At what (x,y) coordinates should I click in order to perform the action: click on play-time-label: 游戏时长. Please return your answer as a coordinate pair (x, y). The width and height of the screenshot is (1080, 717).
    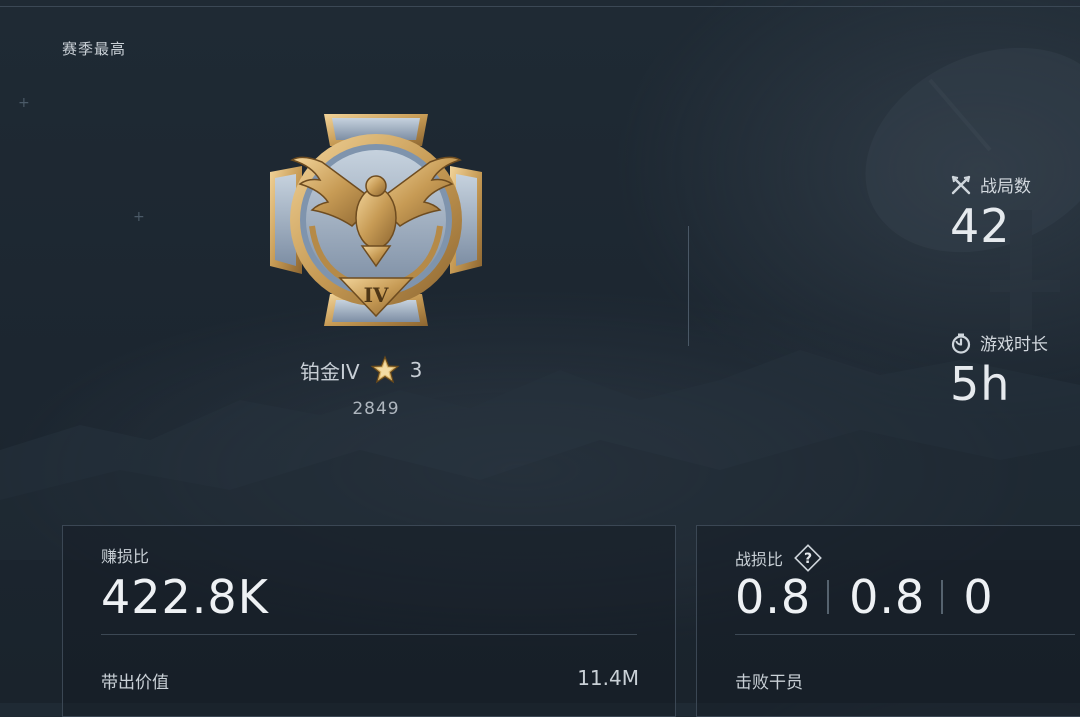
    Looking at the image, I should click on (1014, 345).